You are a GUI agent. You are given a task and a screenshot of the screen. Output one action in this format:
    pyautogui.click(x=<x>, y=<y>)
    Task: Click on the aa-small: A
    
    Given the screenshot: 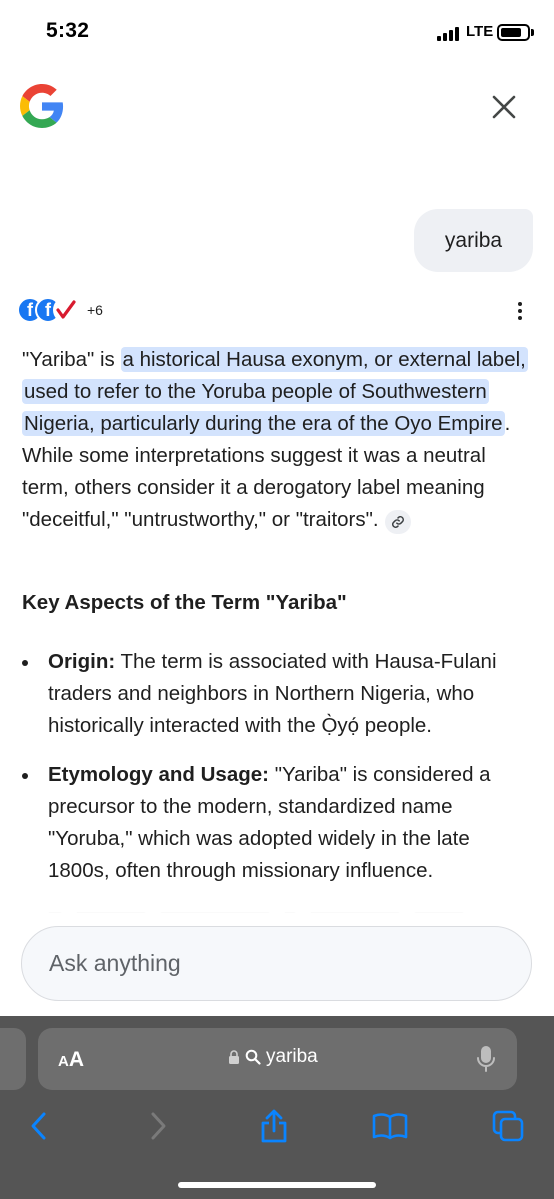 What is the action you would take?
    pyautogui.click(x=63, y=1061)
    